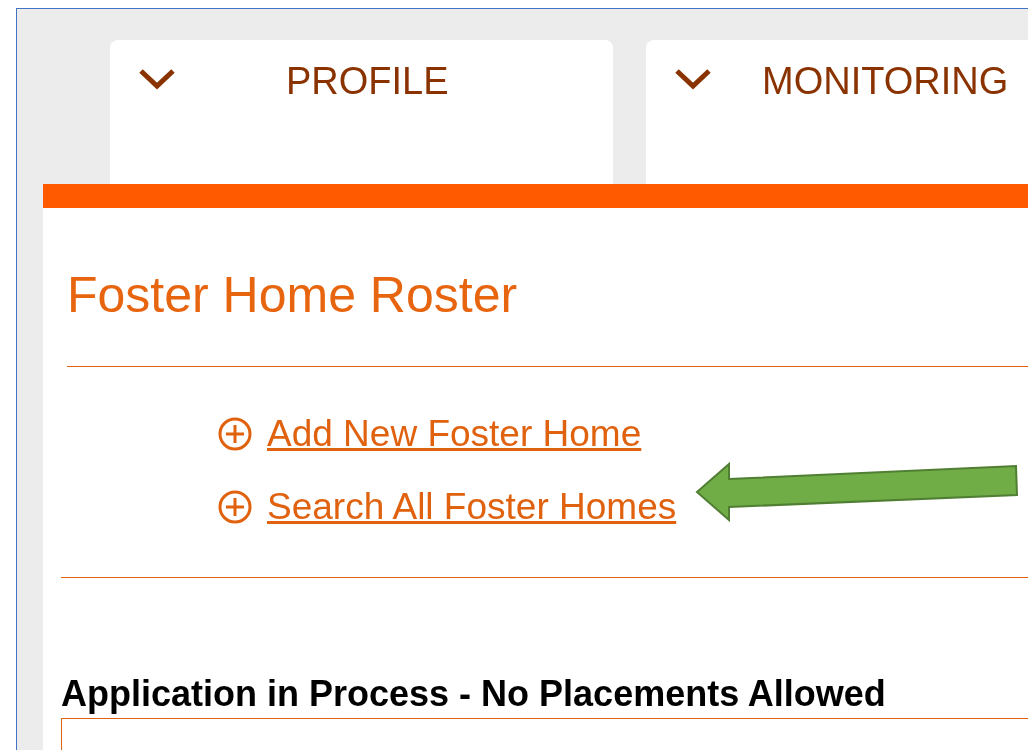 This screenshot has width=1028, height=750. What do you see at coordinates (361, 112) in the screenshot?
I see `section-tab: PROFILE` at bounding box center [361, 112].